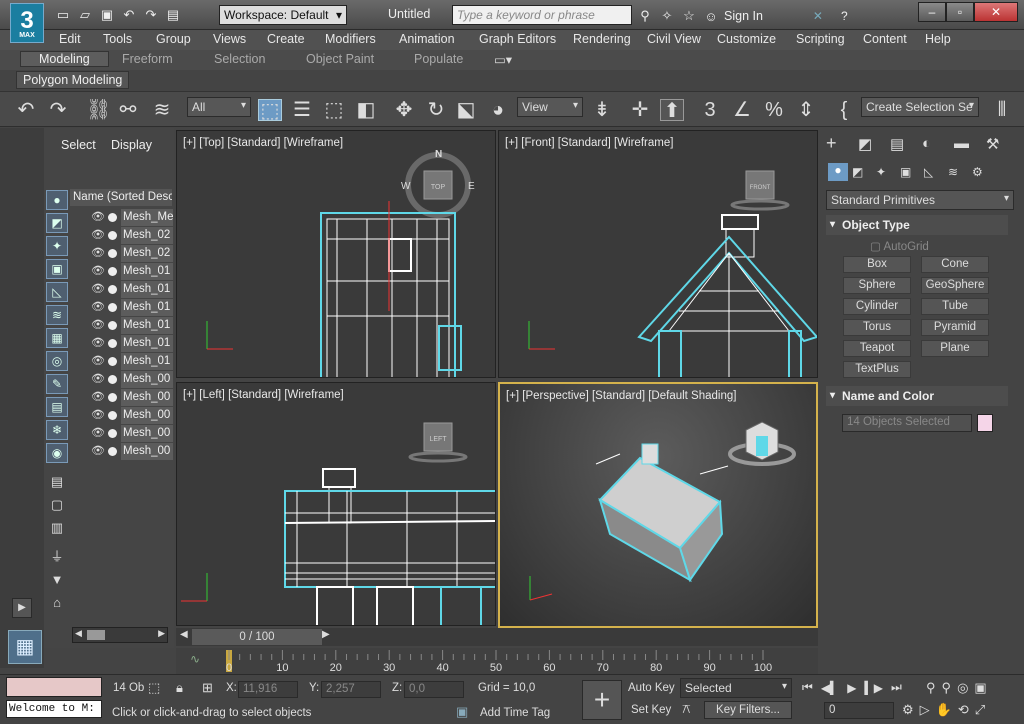 The height and width of the screenshot is (724, 1024). I want to click on select-by-name-icon: ☰, so click(302, 110).